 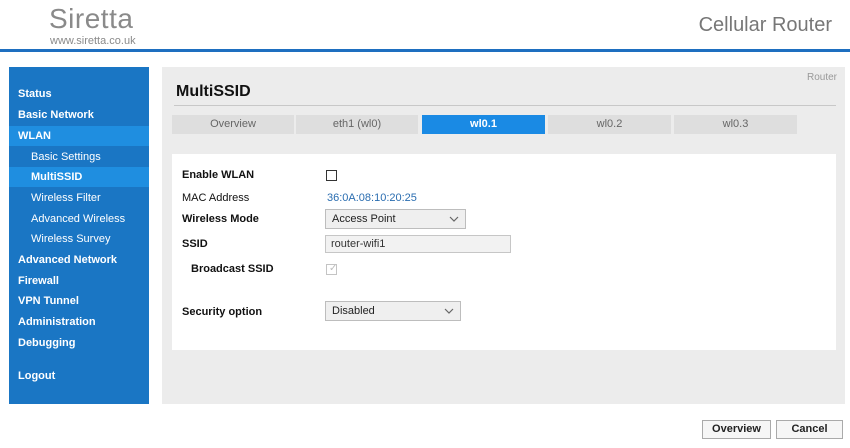 What do you see at coordinates (79, 136) in the screenshot?
I see `sidebar-item-wlan: WLAN` at bounding box center [79, 136].